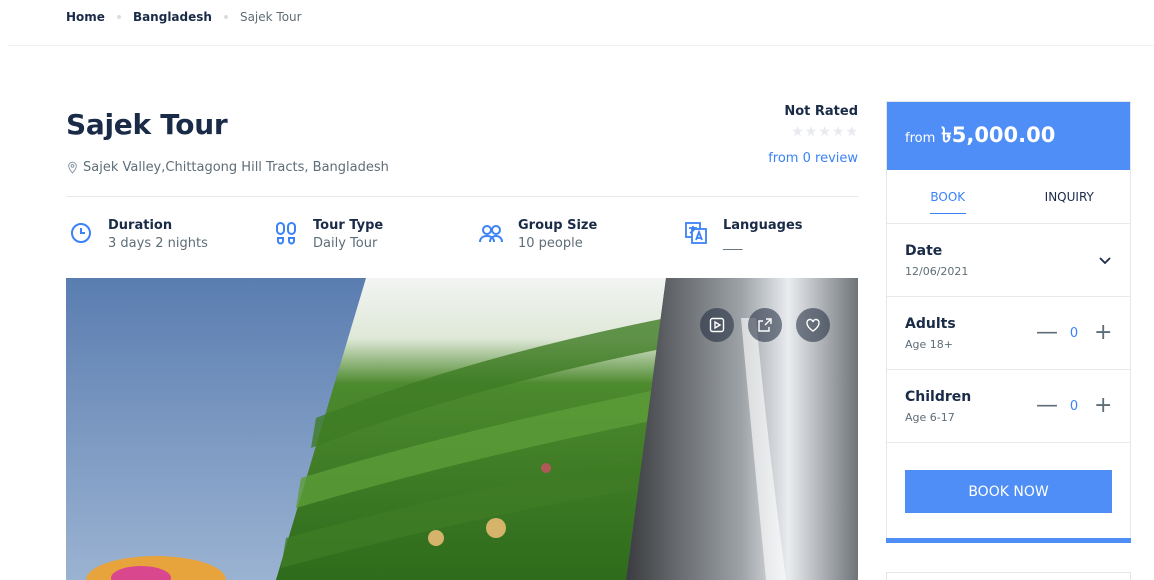 The width and height of the screenshot is (1154, 580). I want to click on price-from-label: from, so click(920, 138).